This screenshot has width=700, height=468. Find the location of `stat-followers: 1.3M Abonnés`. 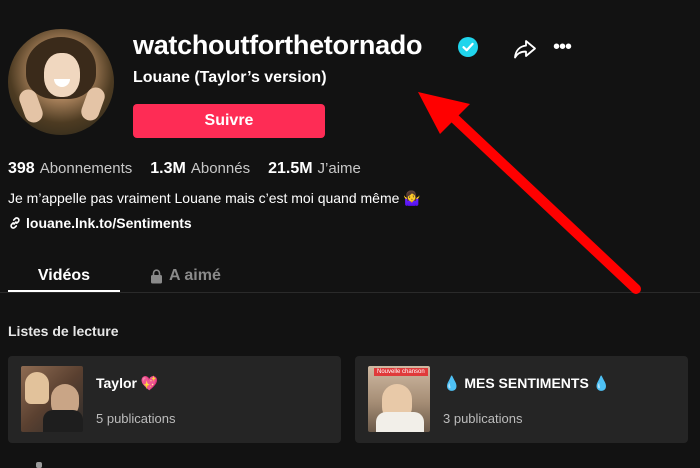

stat-followers: 1.3M Abonnés is located at coordinates (200, 169).